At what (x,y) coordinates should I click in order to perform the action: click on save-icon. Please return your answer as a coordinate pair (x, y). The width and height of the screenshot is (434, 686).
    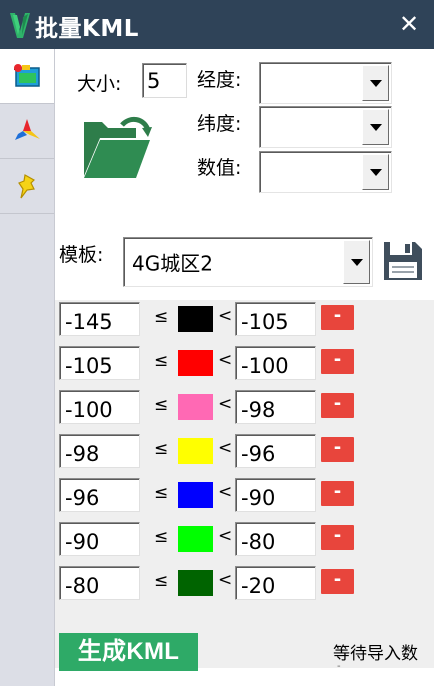
    Looking at the image, I should click on (403, 261).